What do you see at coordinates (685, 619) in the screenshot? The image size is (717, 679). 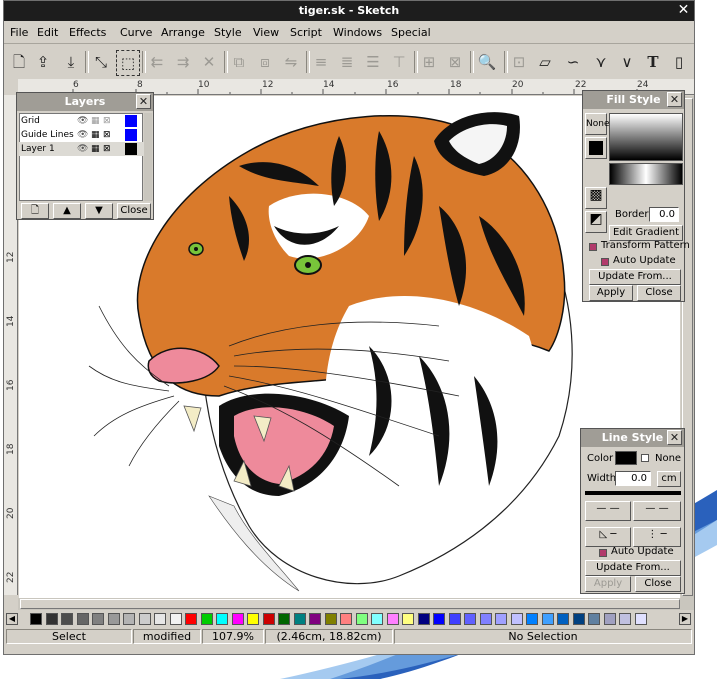 I see `palette-scroll-right-icon: ▶` at bounding box center [685, 619].